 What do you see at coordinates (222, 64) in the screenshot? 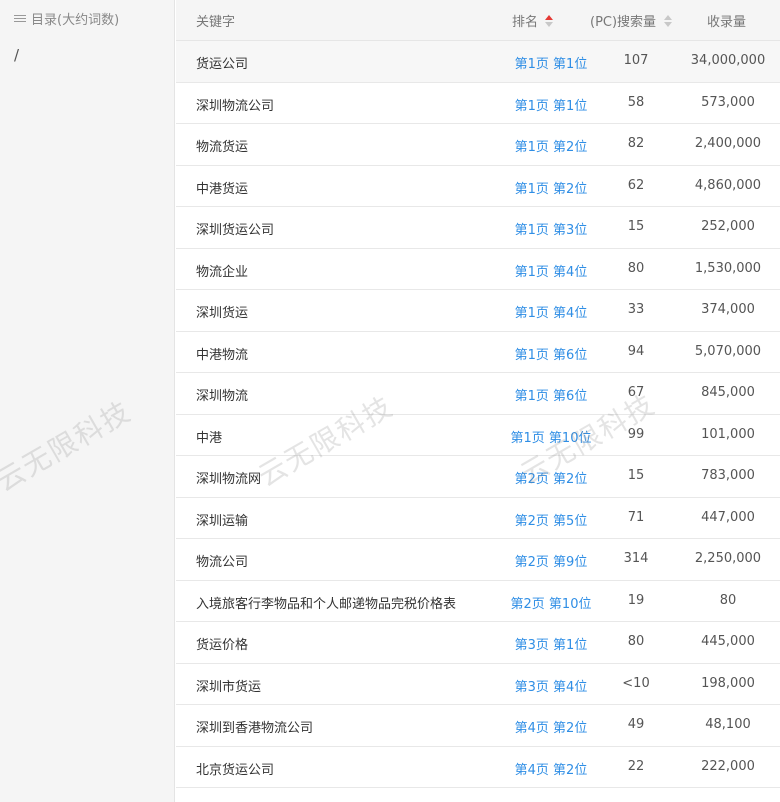
I see `cell-keyword: 货运公司` at bounding box center [222, 64].